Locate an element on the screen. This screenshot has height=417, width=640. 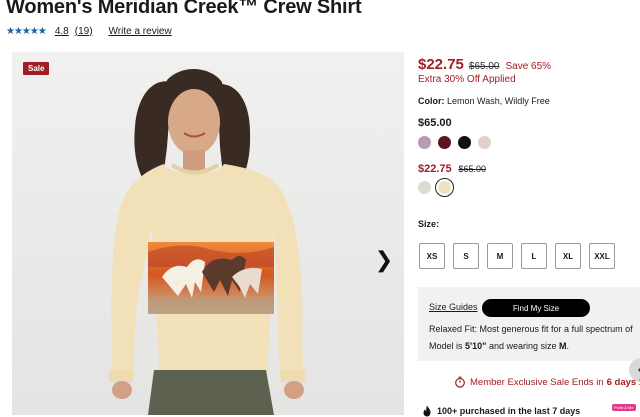
member-sale-countdown: Member Exclusive Sale Ends in 6 days 16 is located at coordinates (547, 382).